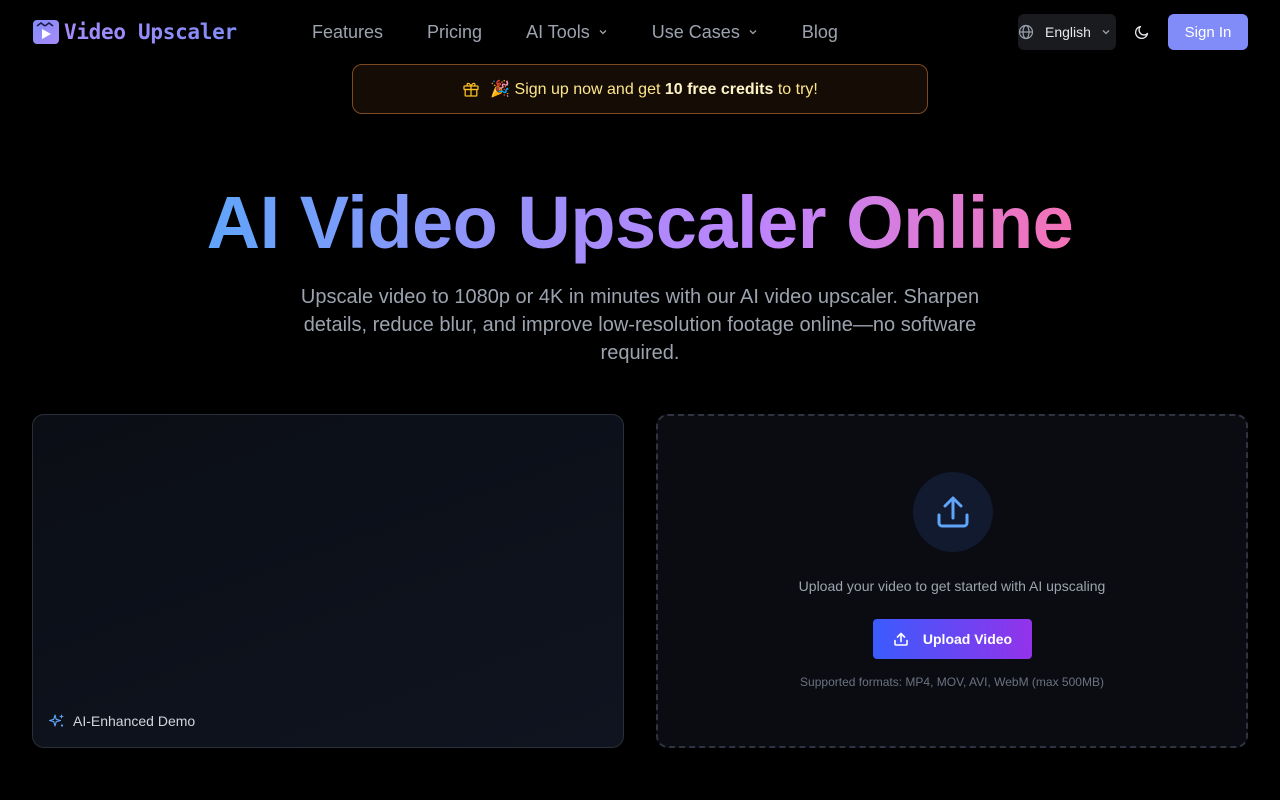  Describe the element at coordinates (46, 32) in the screenshot. I see `video-play-icon` at that location.